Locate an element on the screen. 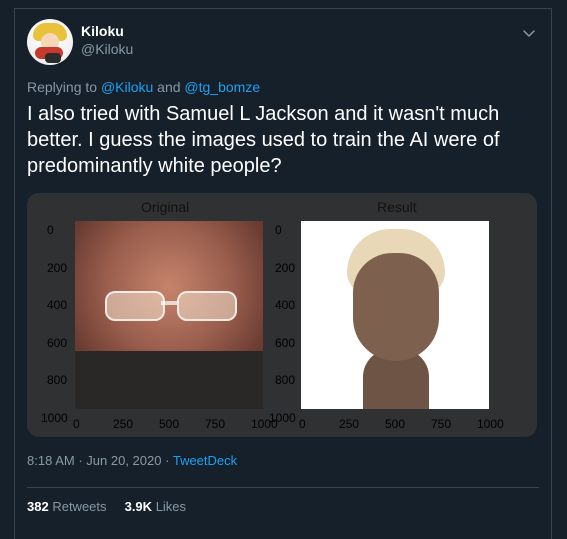 Image resolution: width=567 pixels, height=539 pixels. x-tick-right-0: 0 is located at coordinates (302, 424).